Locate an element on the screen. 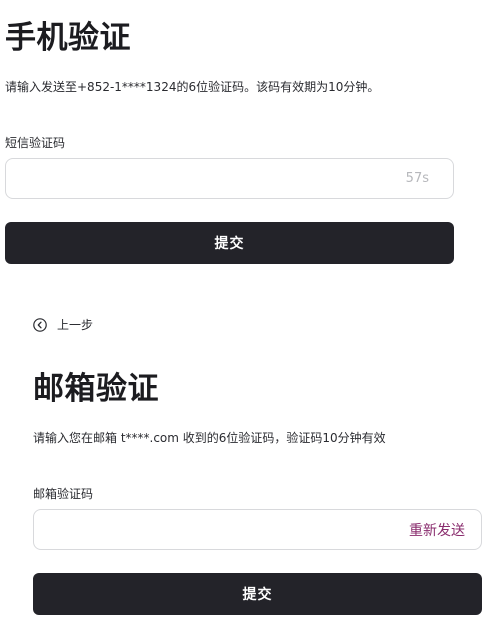 The height and width of the screenshot is (630, 500). sms-code-label: 短信验证码 is located at coordinates (35, 143).